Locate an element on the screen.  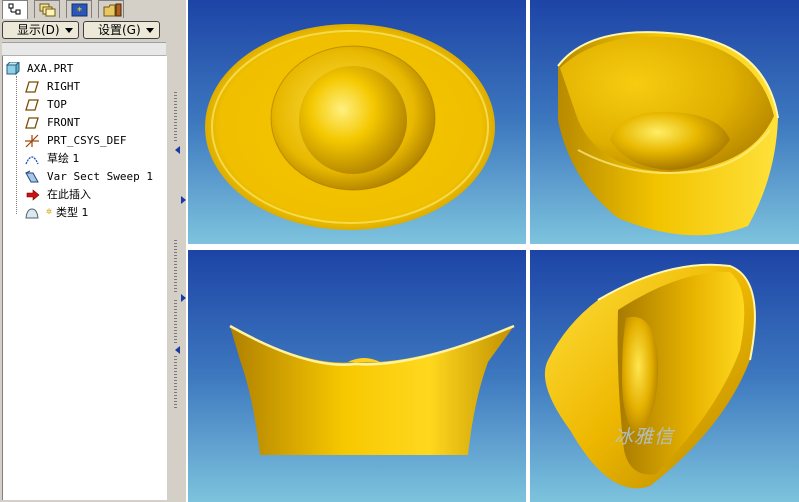
favorites-icon: * is located at coordinates (79, 10).